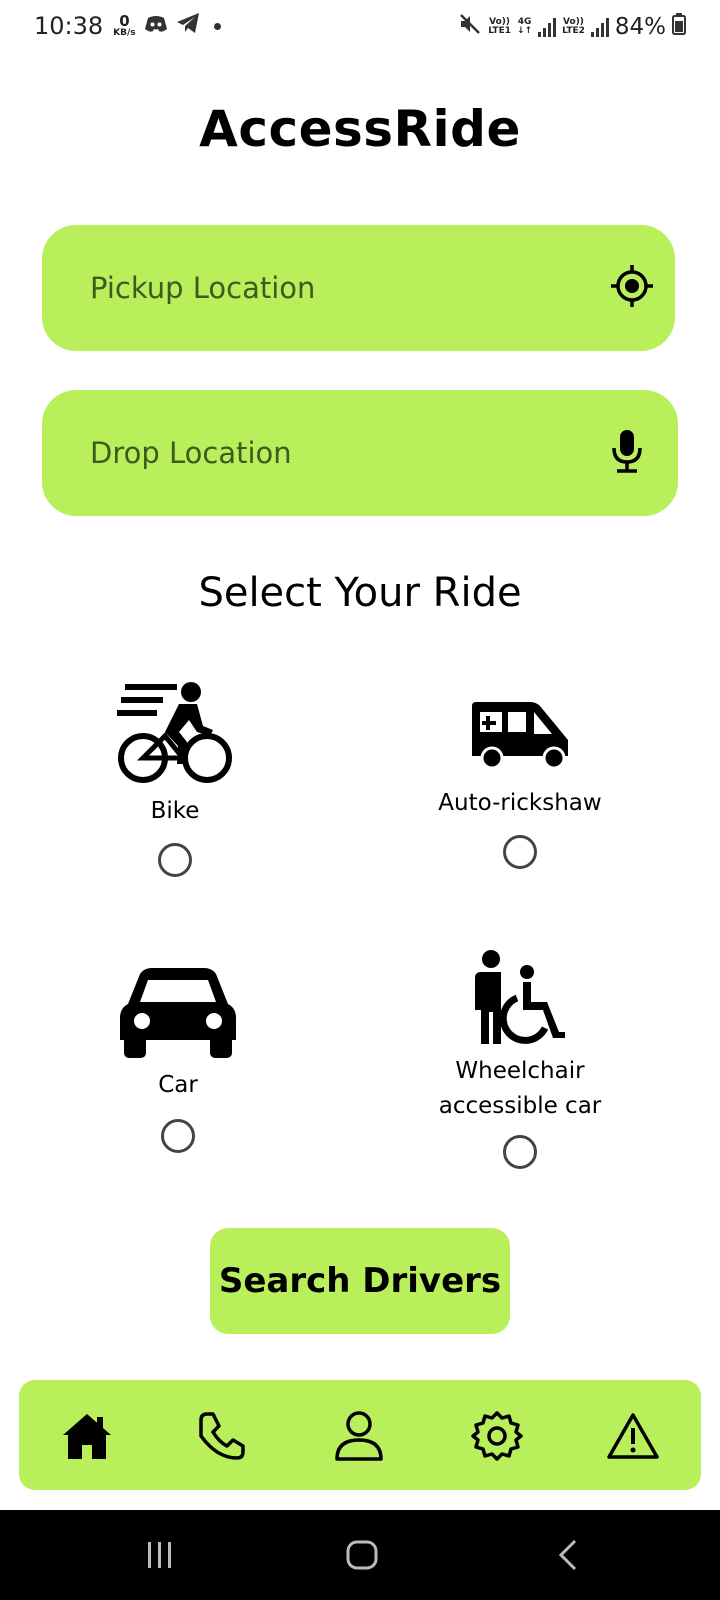 This screenshot has height=1600, width=720. I want to click on search-drivers-button: Search Drivers, so click(360, 1281).